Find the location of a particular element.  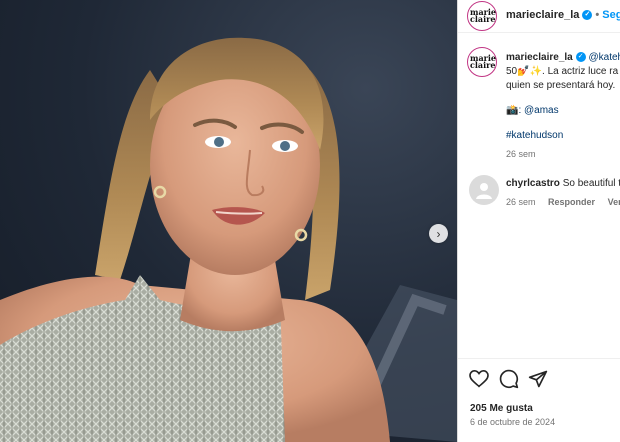

account-username: marieclaire_la is located at coordinates (542, 15).